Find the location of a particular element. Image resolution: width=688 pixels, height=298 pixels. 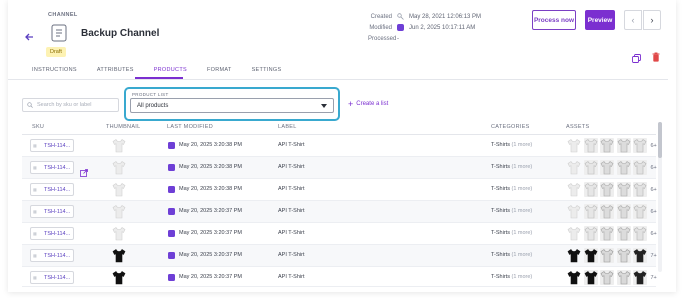

preview-button: Preview is located at coordinates (600, 20).